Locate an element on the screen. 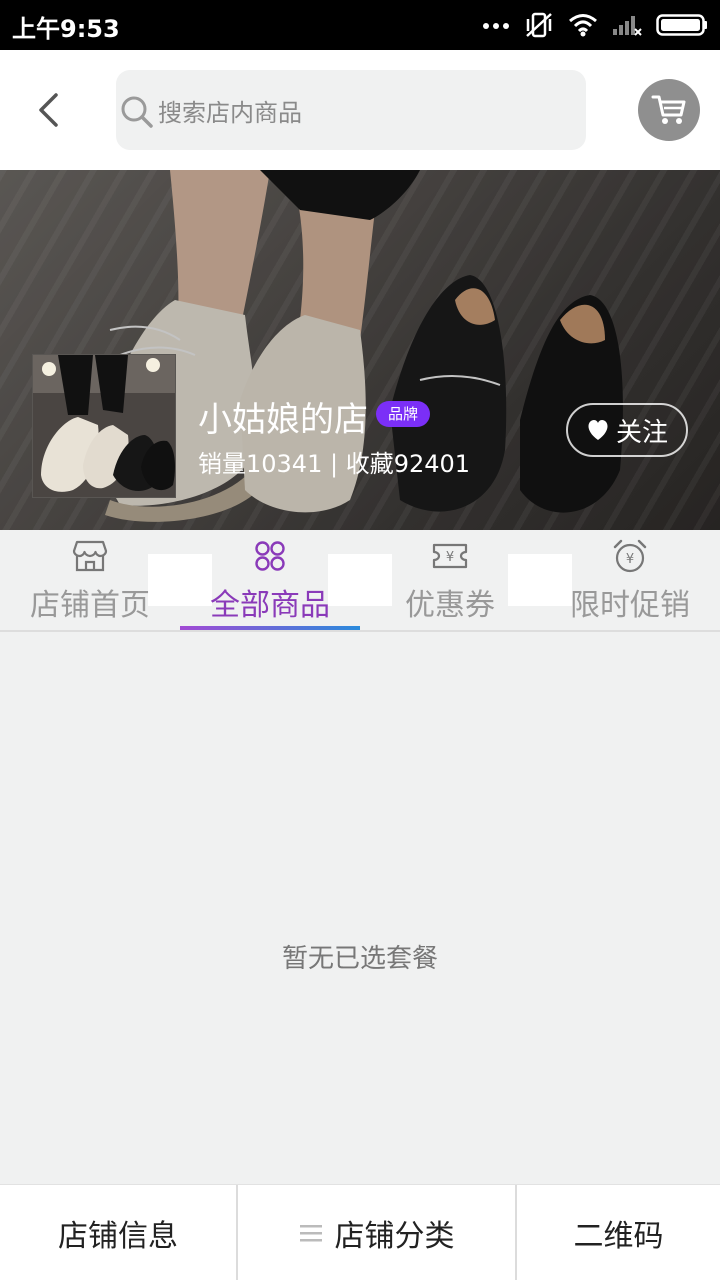 The image size is (720, 1280). qr-code-label: 二维码 is located at coordinates (618, 1236).